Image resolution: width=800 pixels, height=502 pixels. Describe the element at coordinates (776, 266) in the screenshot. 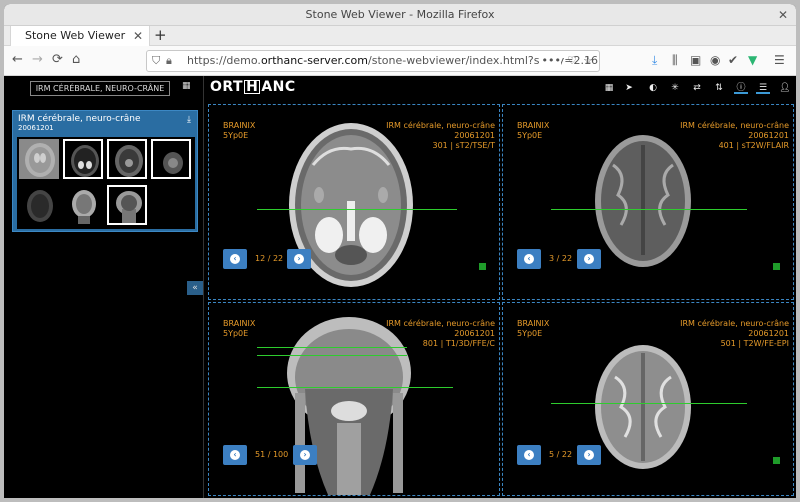

I see `sync-indicator` at that location.